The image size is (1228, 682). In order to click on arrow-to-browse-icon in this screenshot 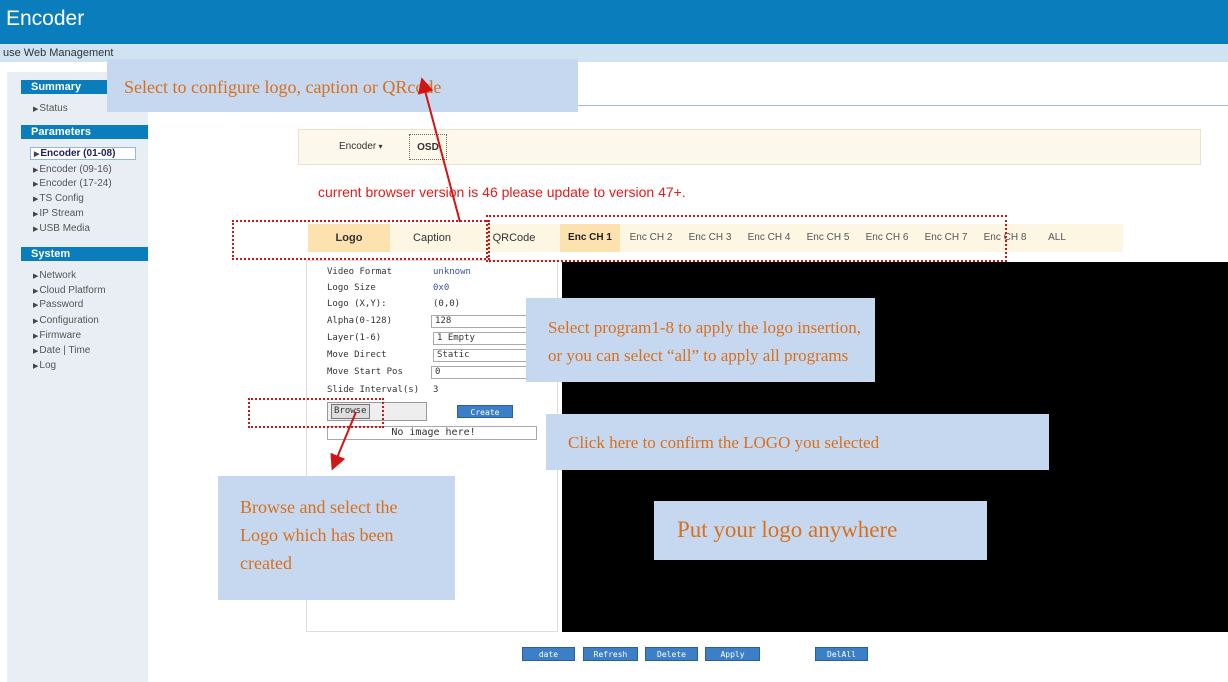, I will do `click(343, 441)`.